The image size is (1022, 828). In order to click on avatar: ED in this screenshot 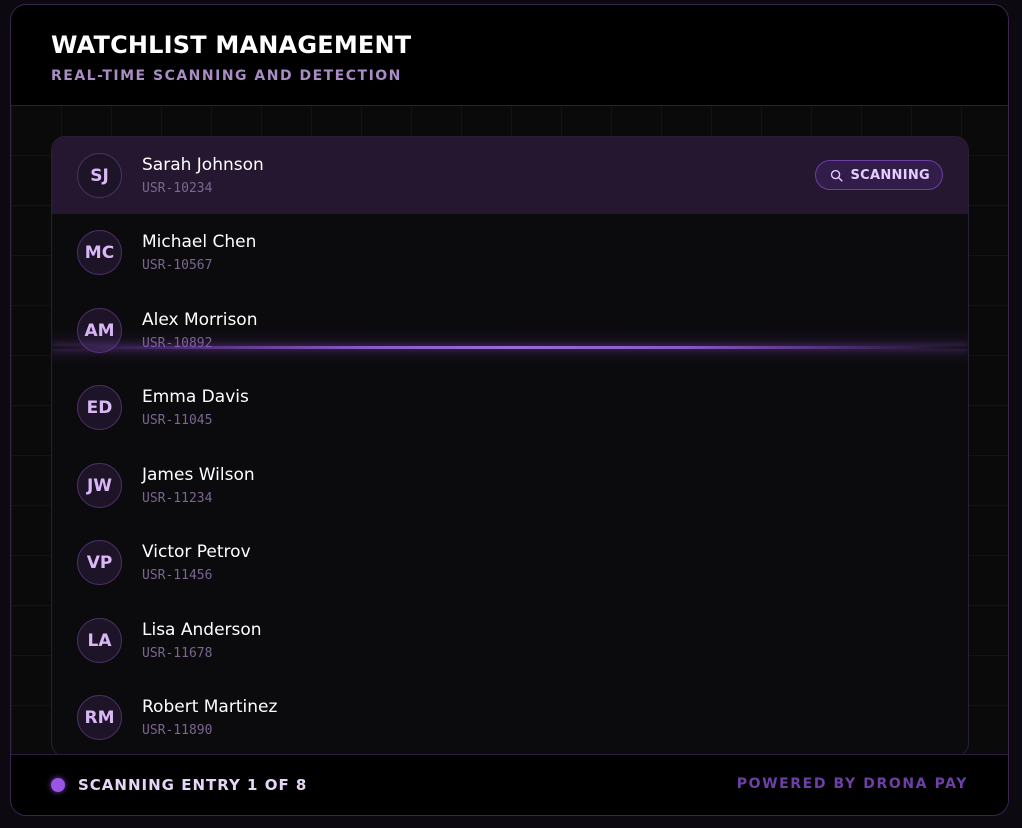, I will do `click(99, 407)`.